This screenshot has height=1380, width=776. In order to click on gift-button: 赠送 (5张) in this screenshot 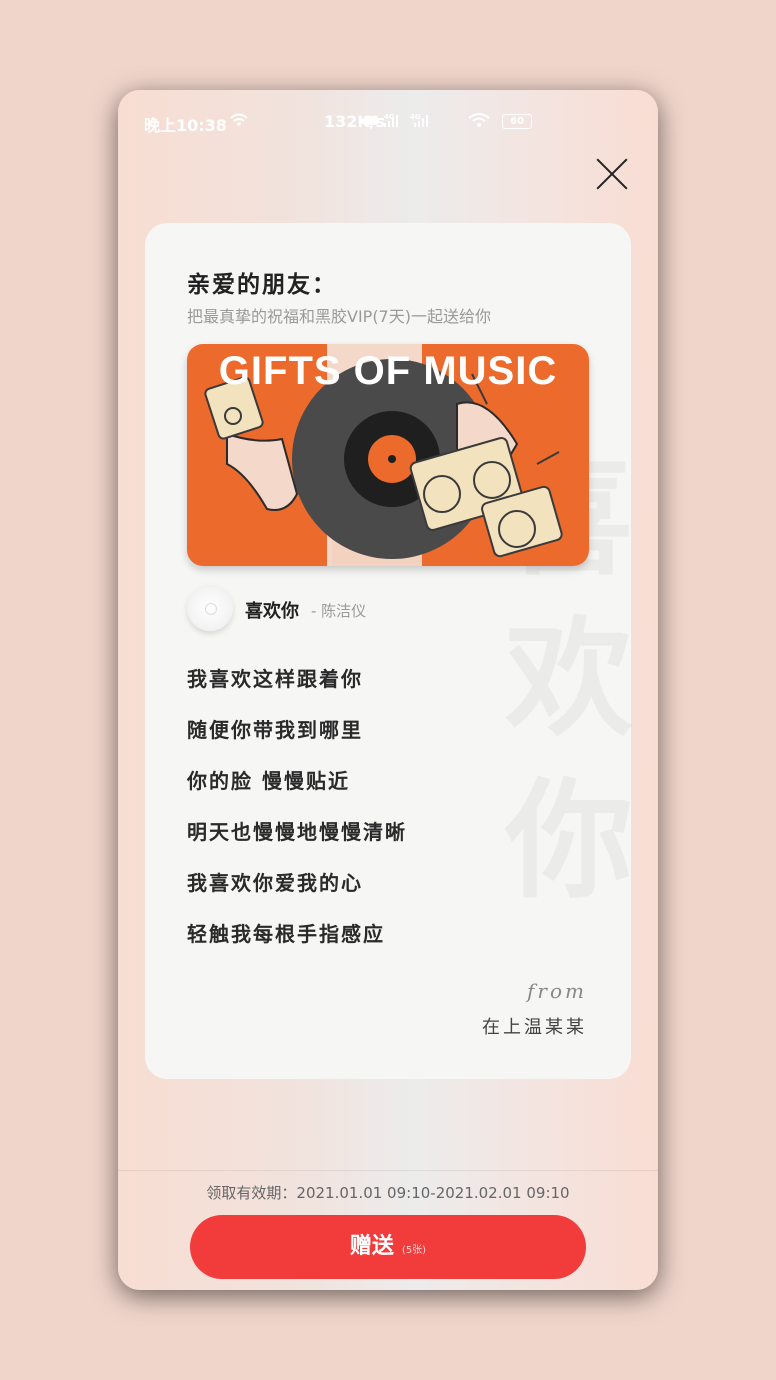, I will do `click(388, 1247)`.